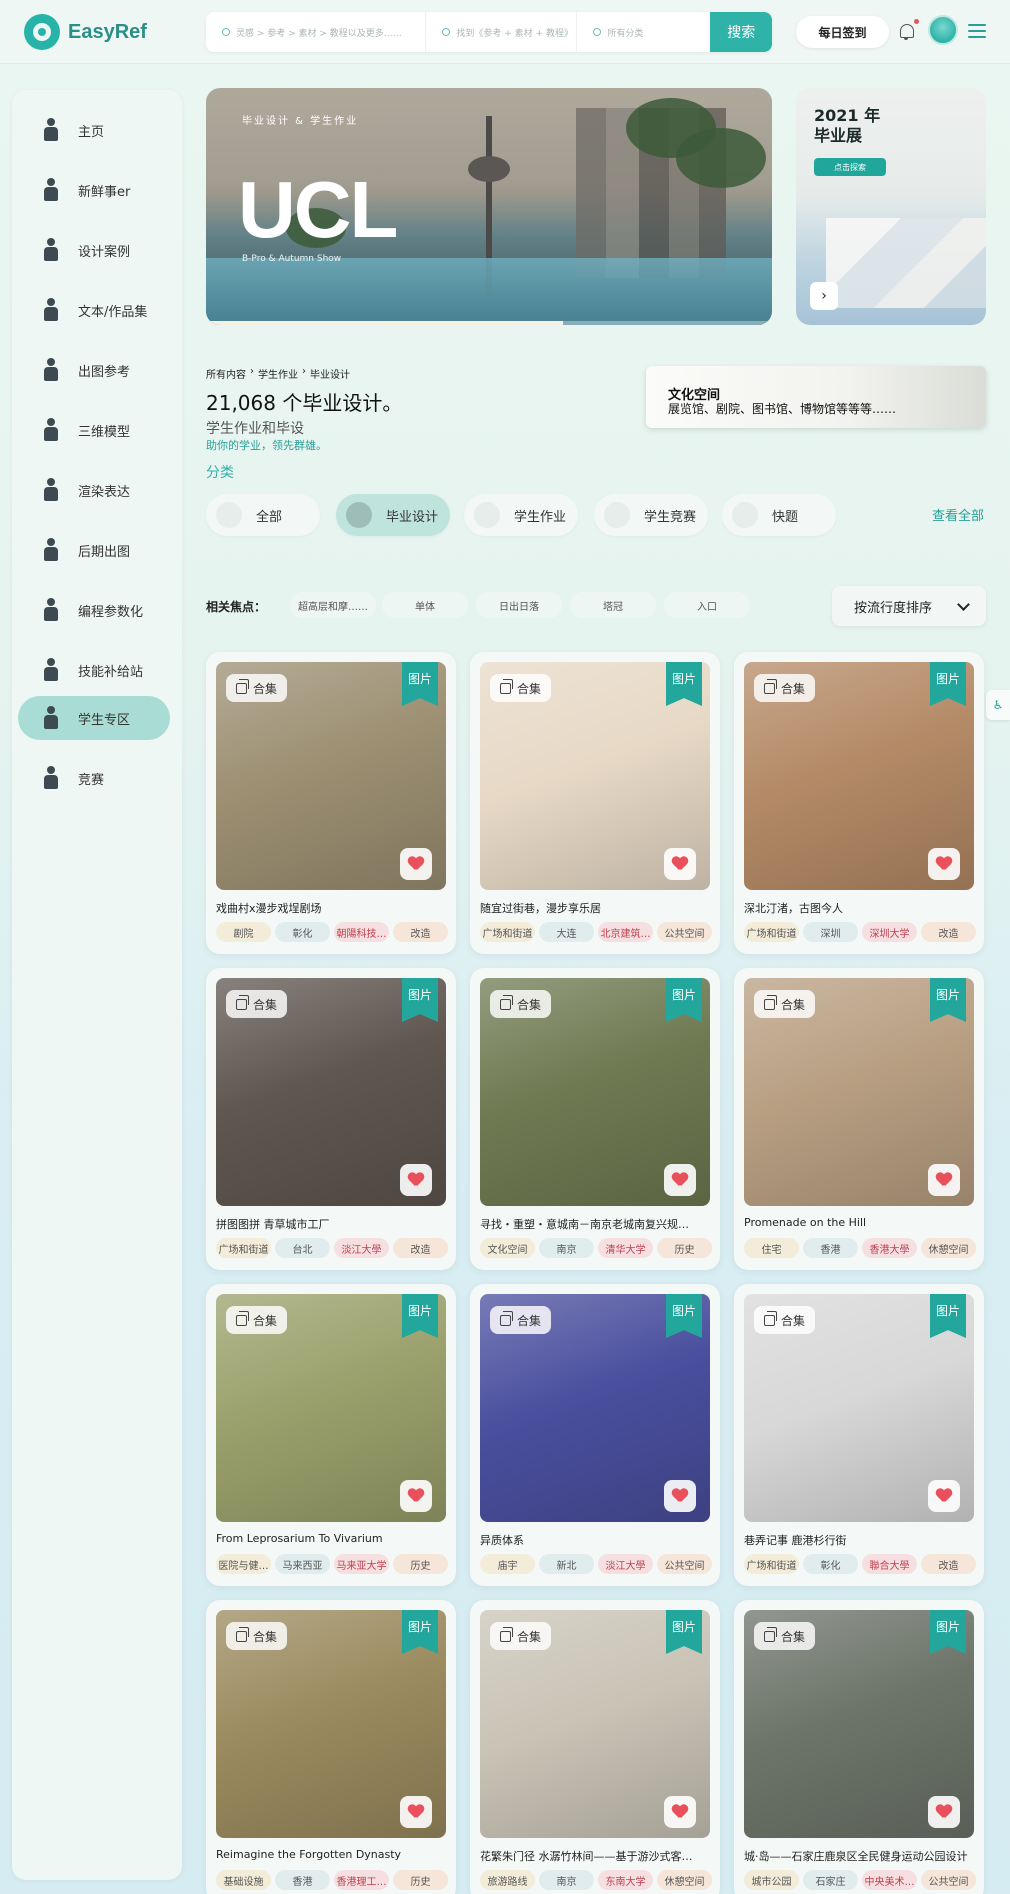  I want to click on sidebar-item-drawing-ref: 出图参考, so click(94, 370).